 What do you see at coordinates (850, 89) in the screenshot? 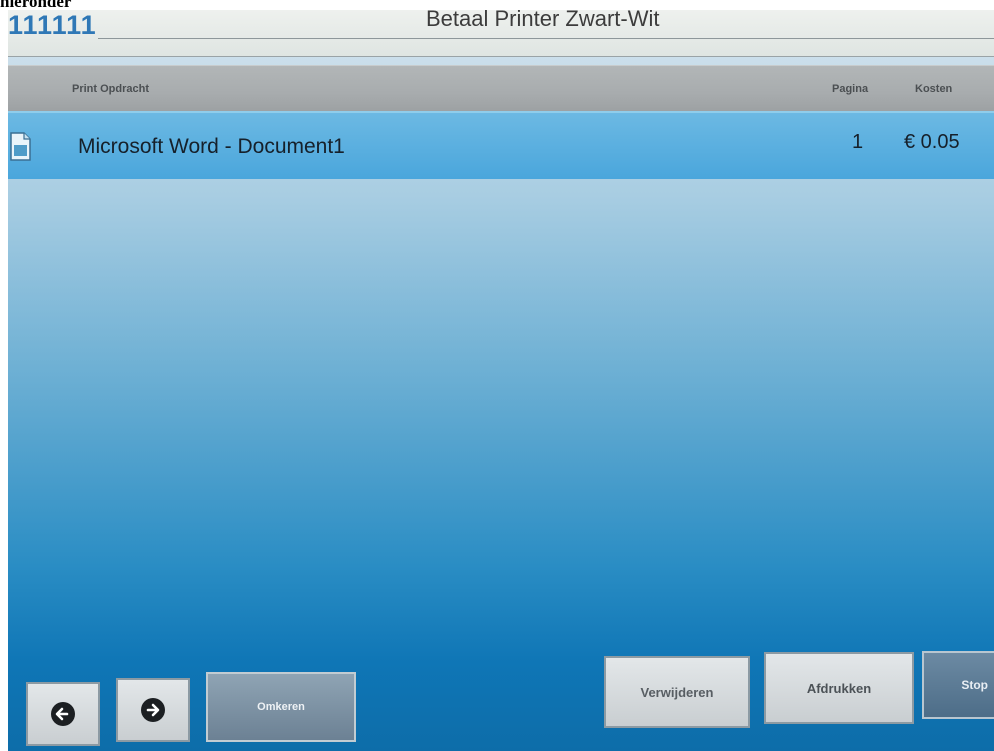
I see `column-header-pages: Pagina` at bounding box center [850, 89].